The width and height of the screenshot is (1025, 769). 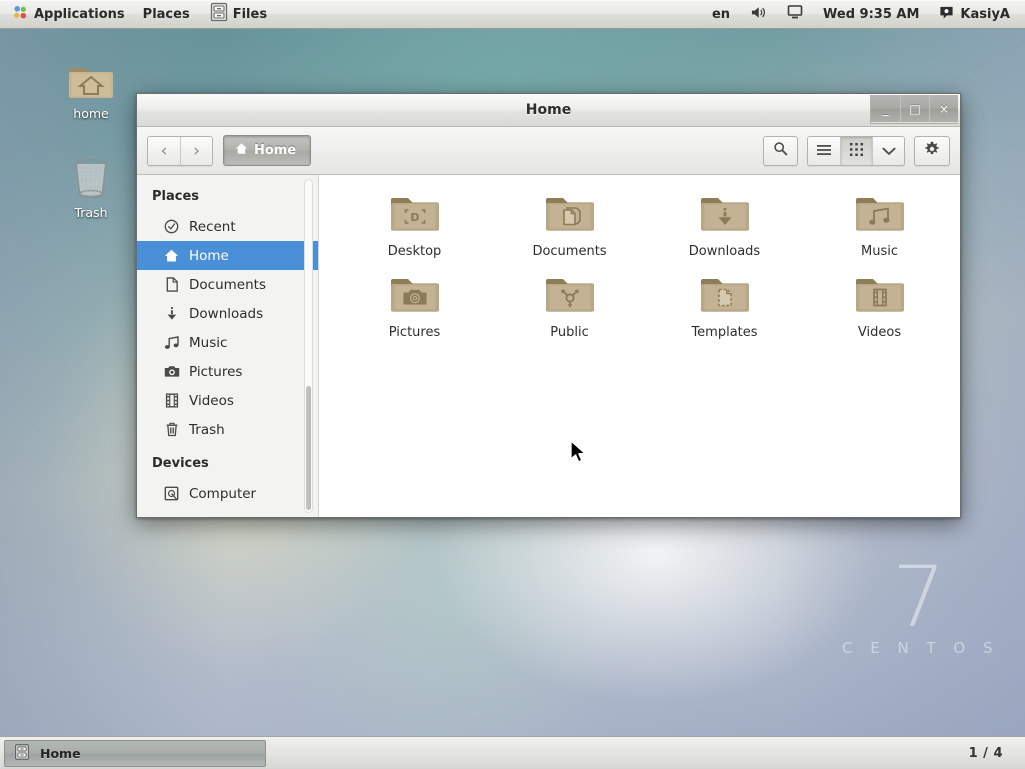 What do you see at coordinates (932, 150) in the screenshot?
I see `settings-menu-button` at bounding box center [932, 150].